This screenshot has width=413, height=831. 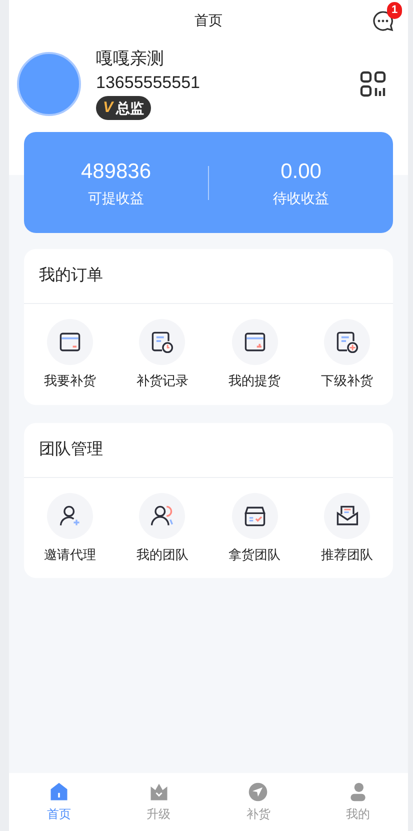 I want to click on menu-item: 我要补货, so click(x=70, y=354).